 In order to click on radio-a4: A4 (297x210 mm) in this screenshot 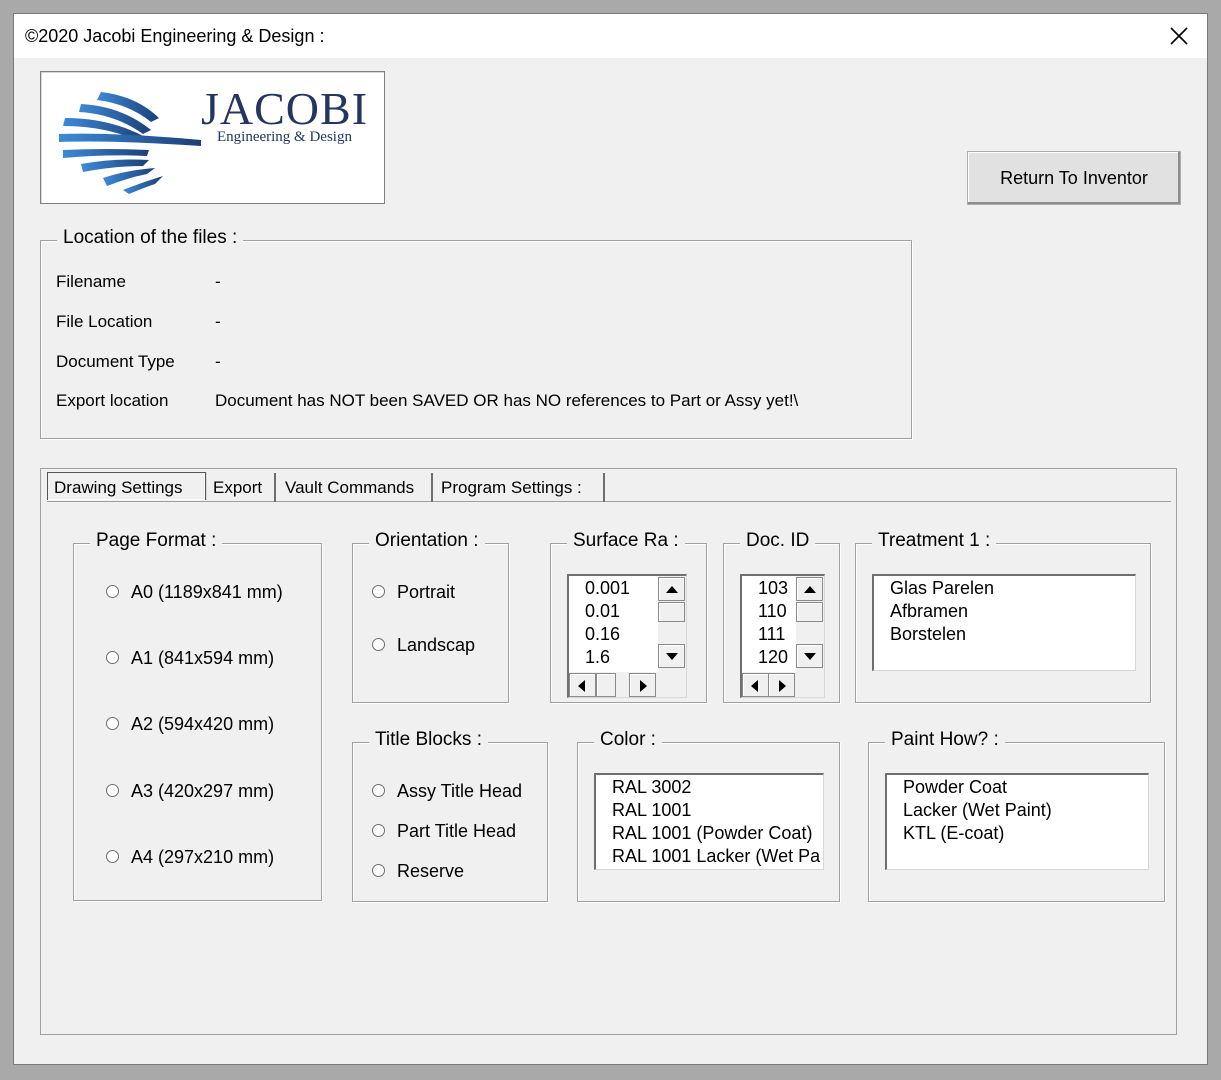, I will do `click(190, 857)`.